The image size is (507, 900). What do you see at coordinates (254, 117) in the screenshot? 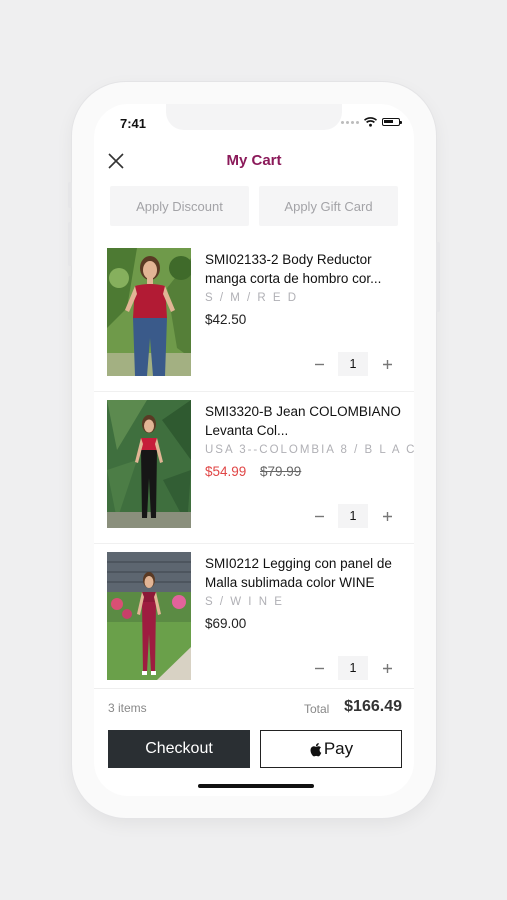
I see `notch` at bounding box center [254, 117].